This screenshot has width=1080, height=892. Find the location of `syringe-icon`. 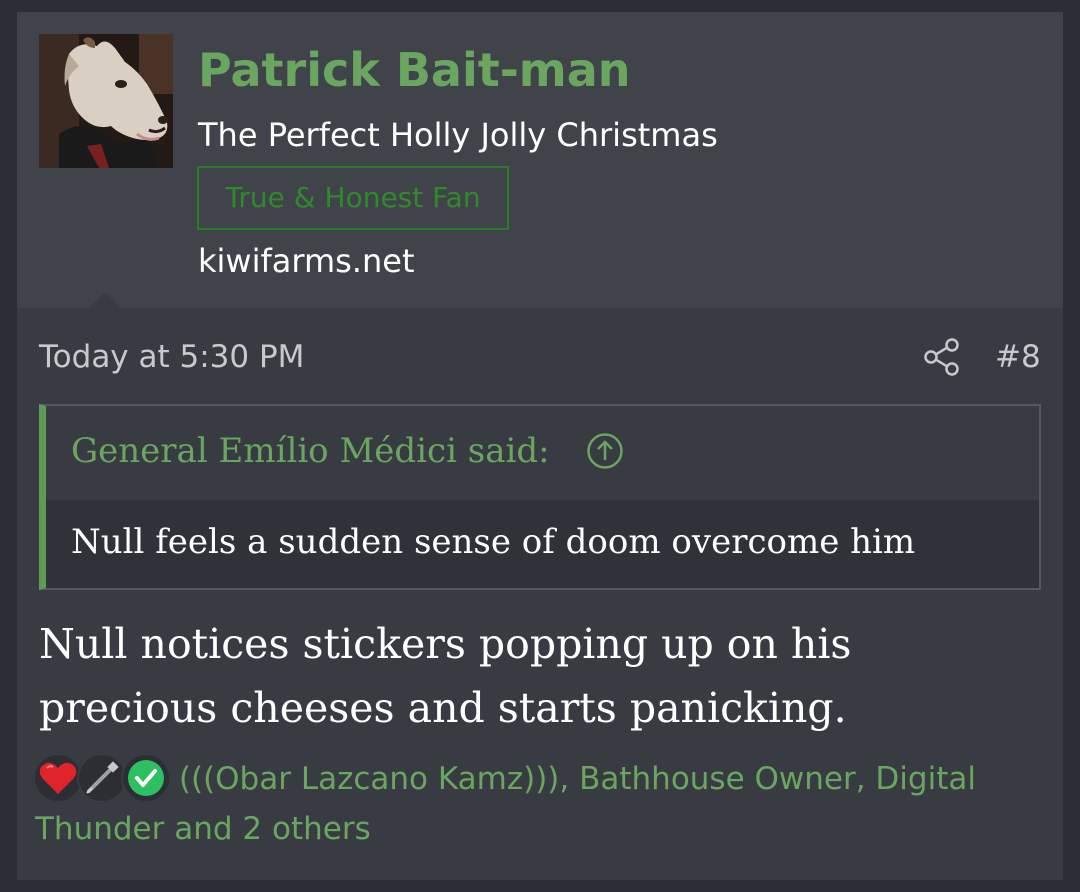

syringe-icon is located at coordinates (102, 778).